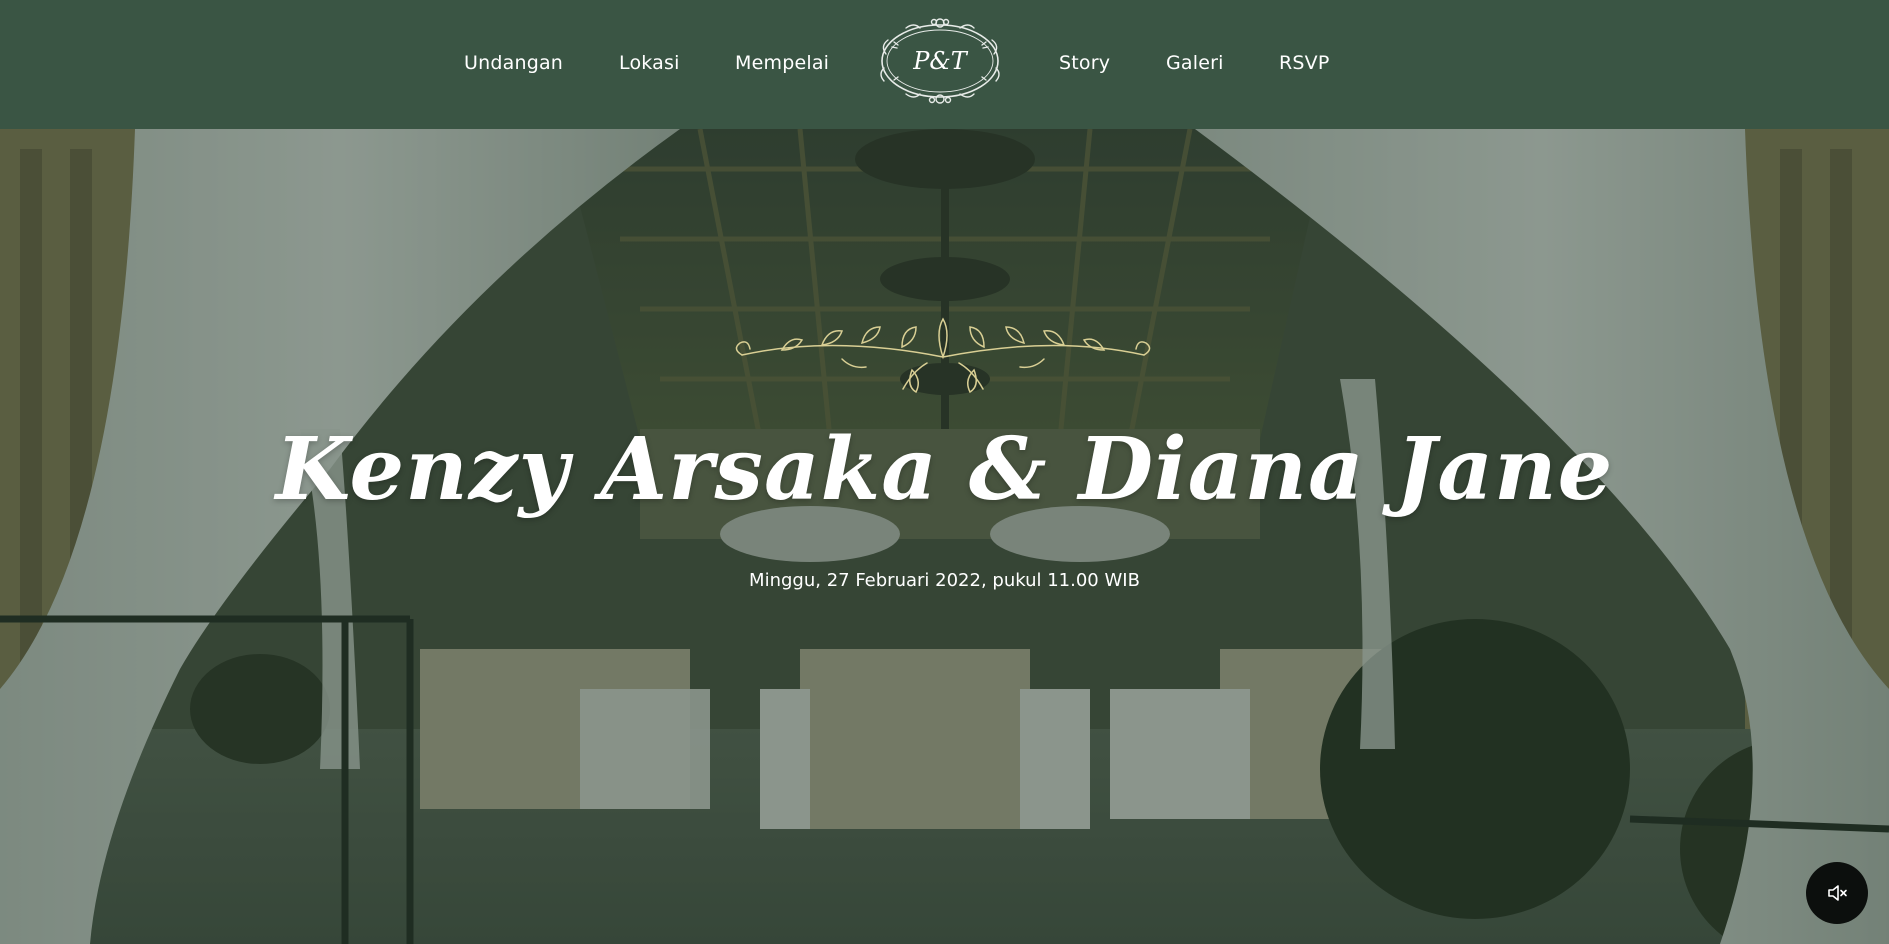 This screenshot has height=944, width=1889. I want to click on speaker-muted-icon, so click(1837, 893).